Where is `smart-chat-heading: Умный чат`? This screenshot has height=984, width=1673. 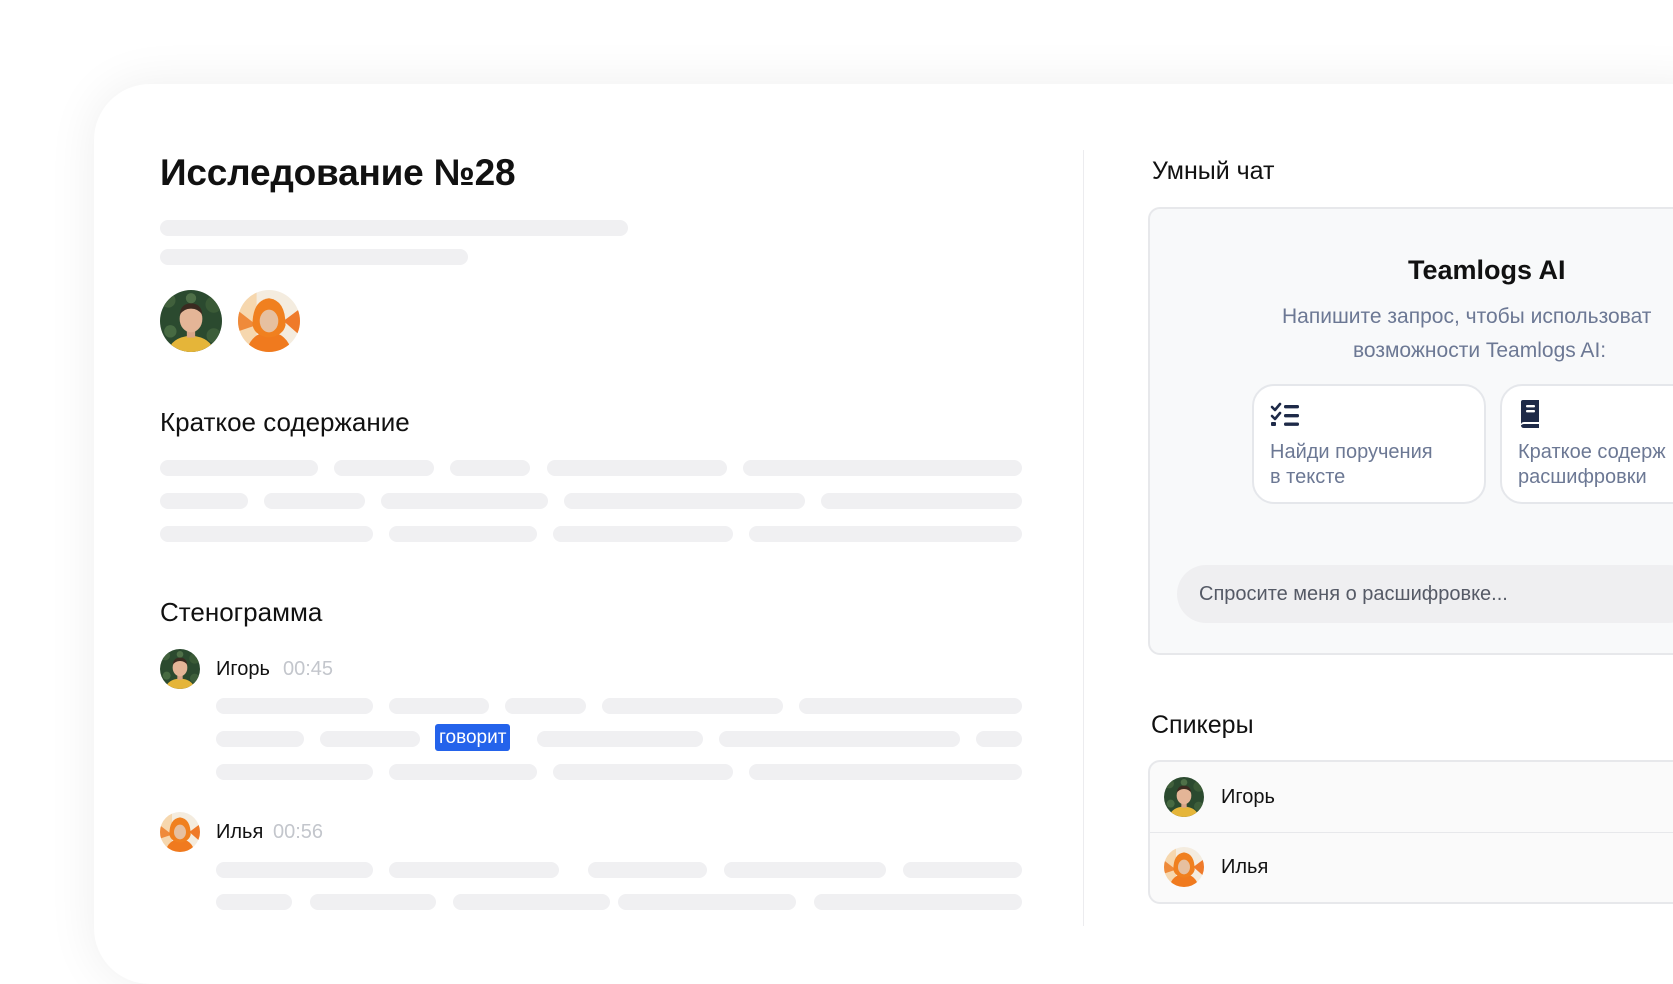
smart-chat-heading: Умный чат is located at coordinates (1213, 171).